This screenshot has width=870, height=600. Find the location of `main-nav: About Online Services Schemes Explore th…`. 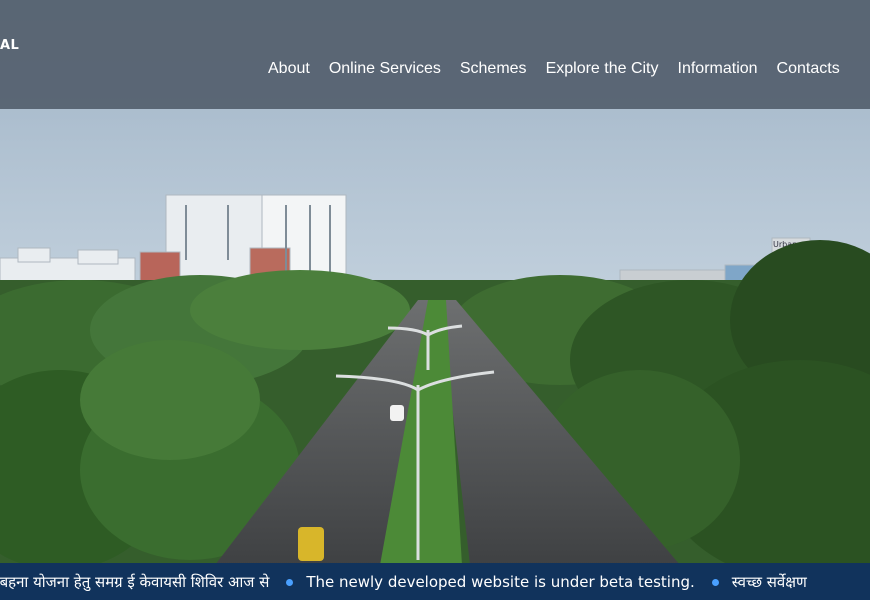

main-nav: About Online Services Schemes Explore th… is located at coordinates (554, 69).